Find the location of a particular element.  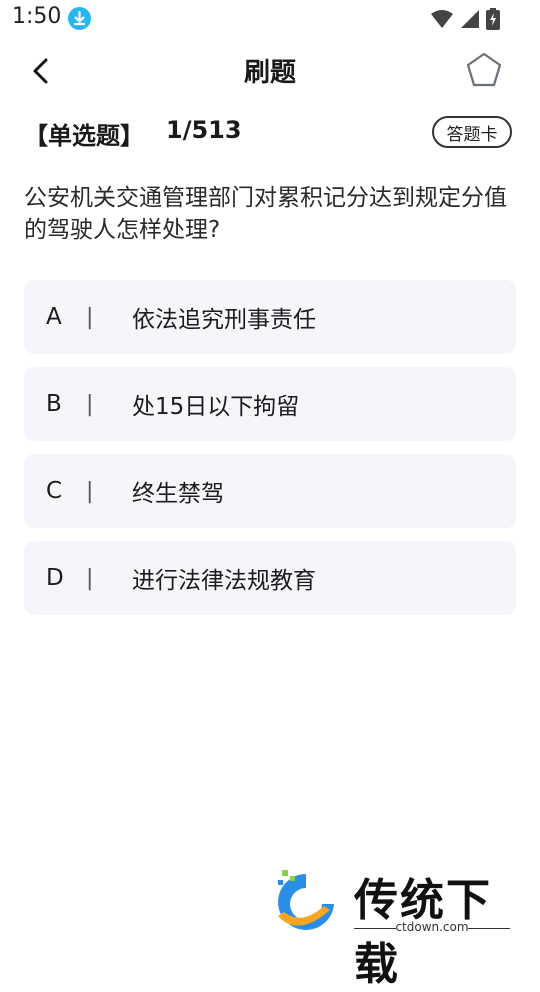

option-letter: A is located at coordinates (54, 317).